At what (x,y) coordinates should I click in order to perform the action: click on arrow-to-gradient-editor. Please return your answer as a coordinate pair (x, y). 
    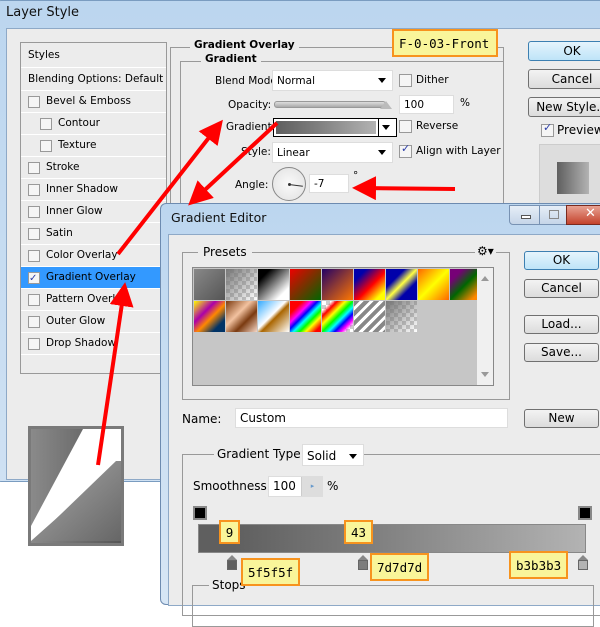
    Looking at the image, I should click on (233, 163).